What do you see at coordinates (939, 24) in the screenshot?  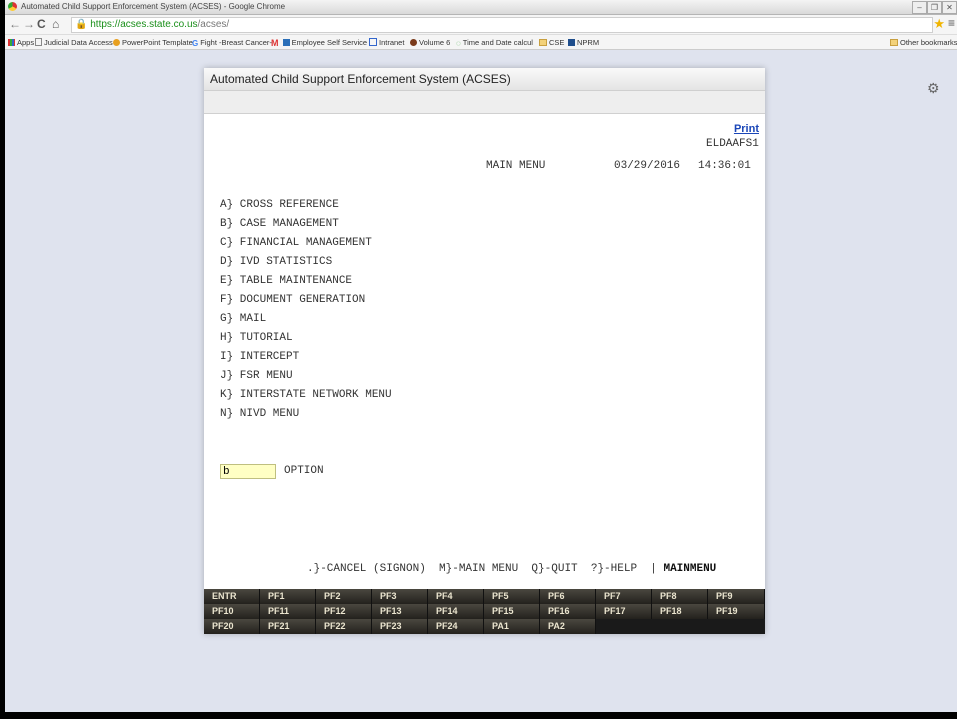 I see `star-icon: ★` at bounding box center [939, 24].